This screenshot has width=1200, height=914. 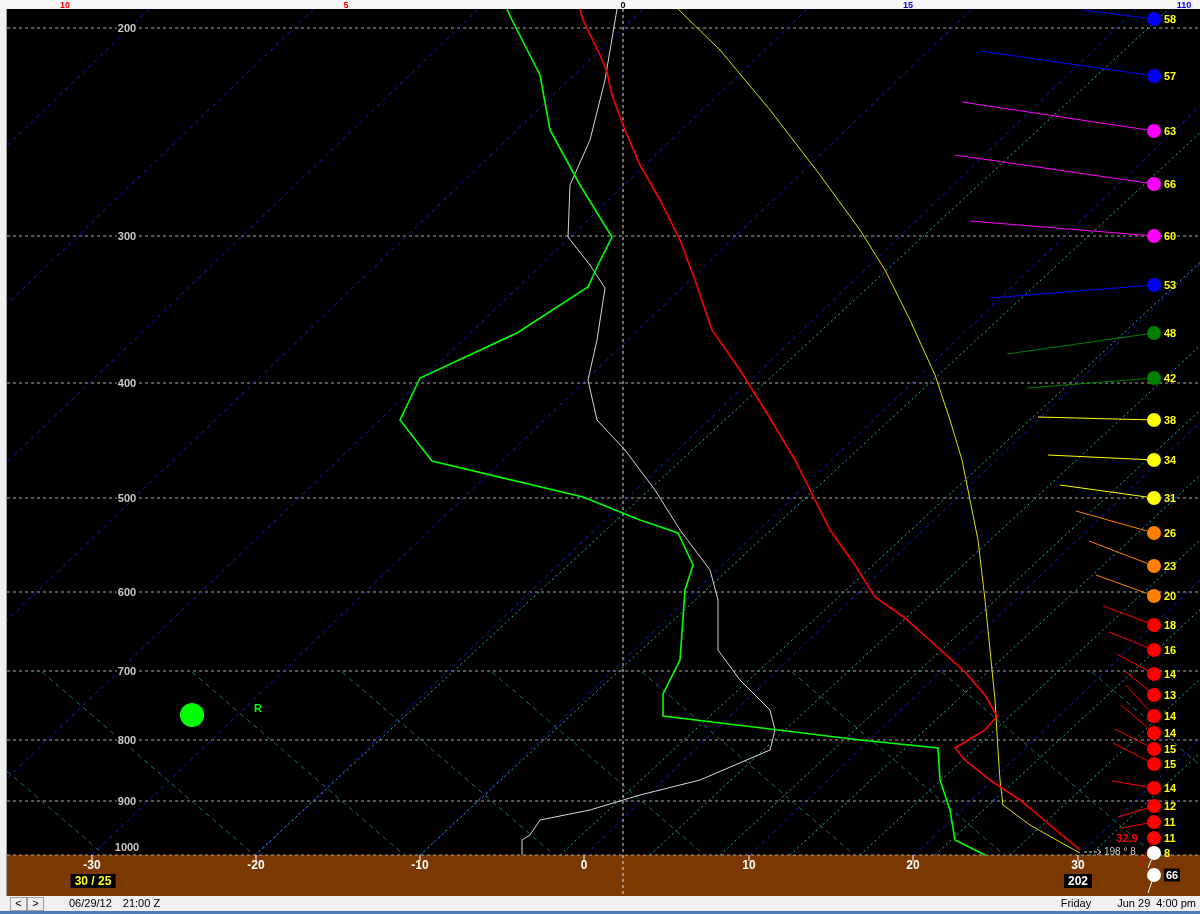 What do you see at coordinates (1170, 19) in the screenshot?
I see `wind-speed-label: 58` at bounding box center [1170, 19].